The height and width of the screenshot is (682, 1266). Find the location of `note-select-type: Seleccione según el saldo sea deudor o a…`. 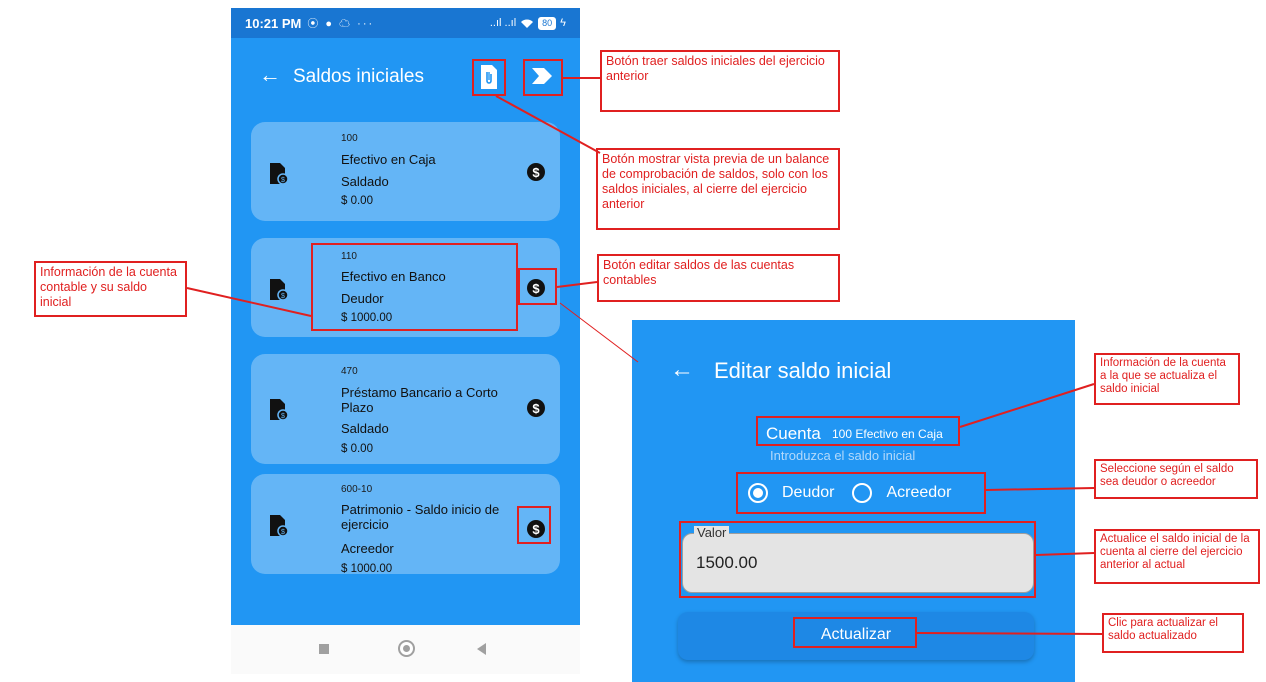

note-select-type: Seleccione según el saldo sea deudor o a… is located at coordinates (1176, 479).